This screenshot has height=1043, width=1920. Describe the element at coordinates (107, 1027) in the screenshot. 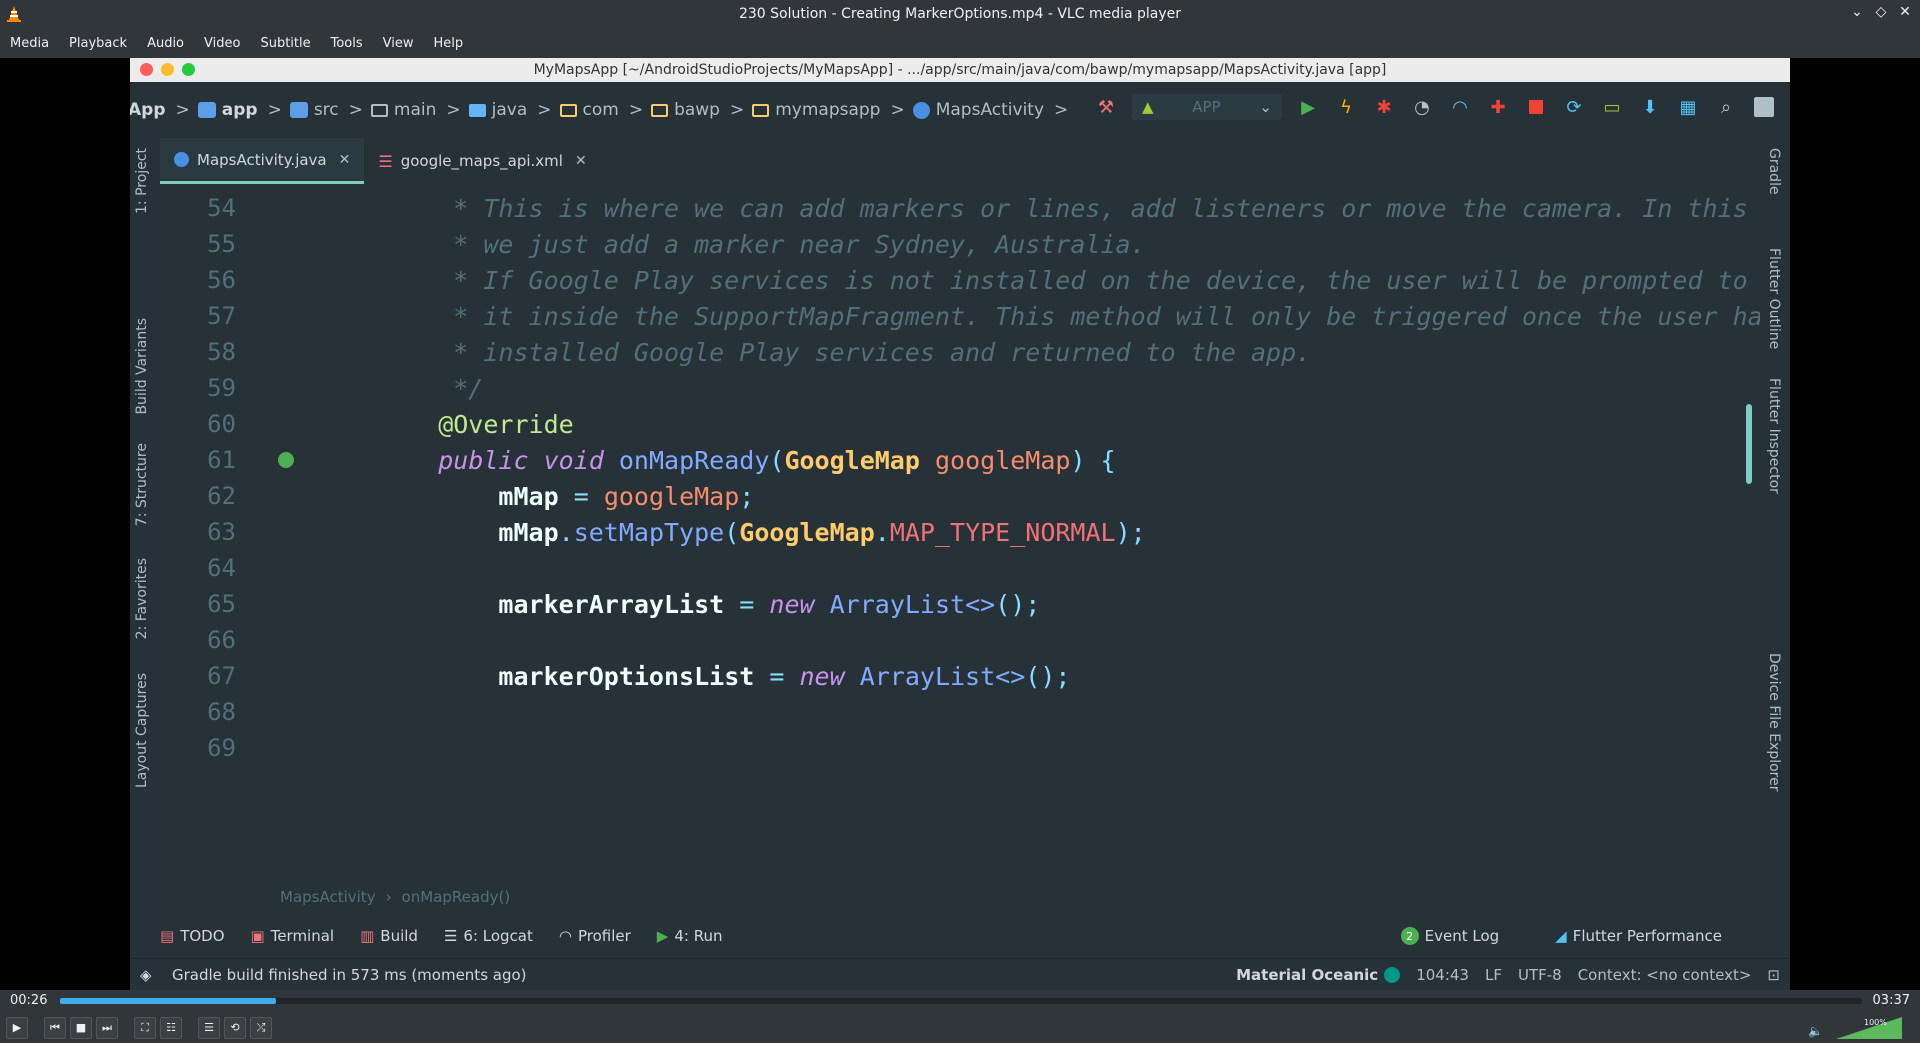

I see `next-button: ⏭` at that location.